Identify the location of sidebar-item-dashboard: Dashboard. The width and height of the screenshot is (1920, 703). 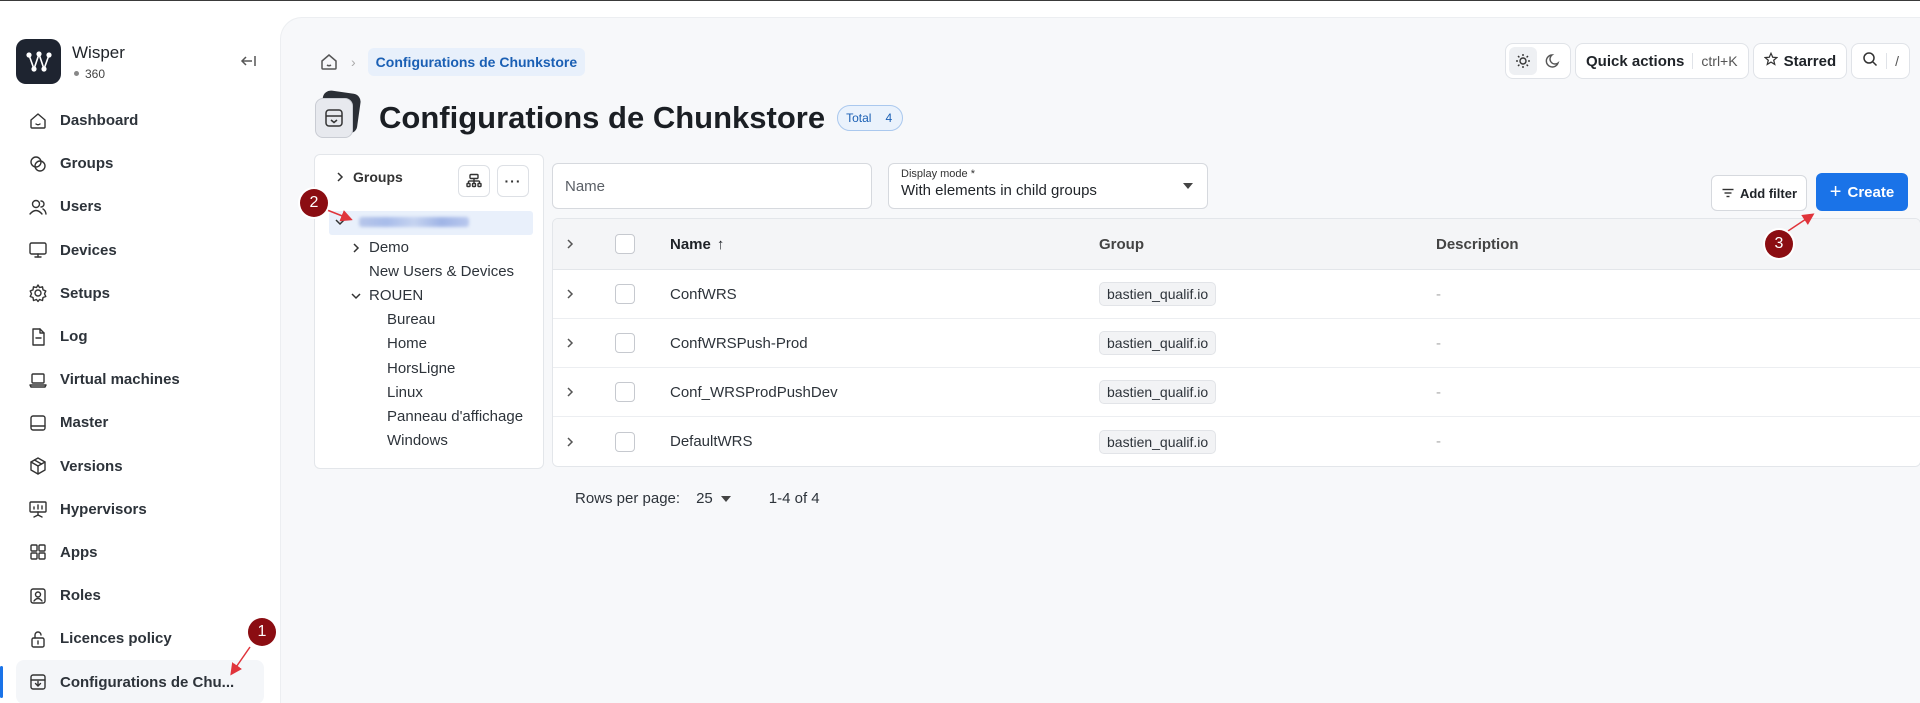
(140, 120).